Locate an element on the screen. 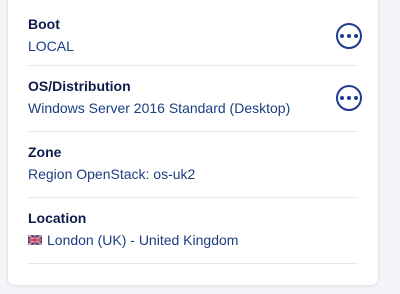 Image resolution: width=400 pixels, height=294 pixels. boot-actions-button is located at coordinates (349, 36).